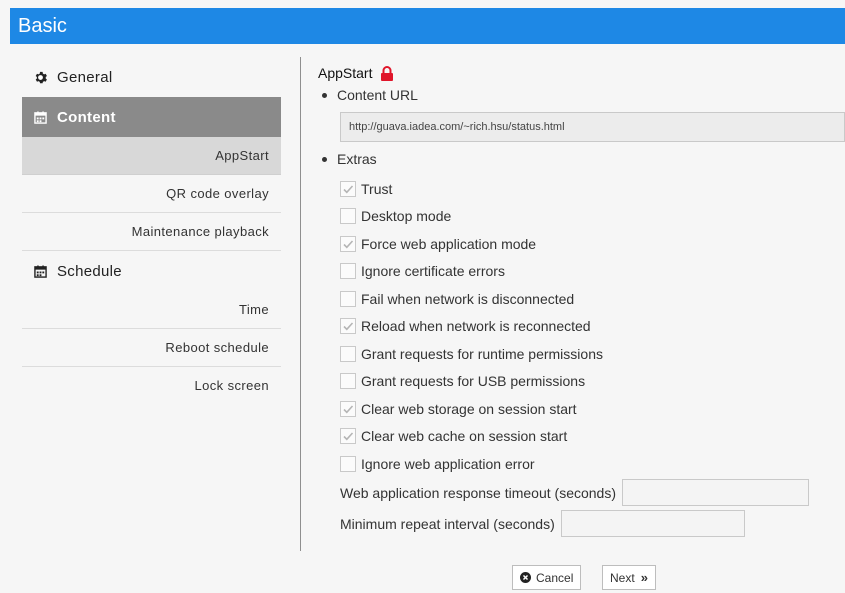 The height and width of the screenshot is (593, 845). I want to click on section-heading: AppStart, so click(581, 73).